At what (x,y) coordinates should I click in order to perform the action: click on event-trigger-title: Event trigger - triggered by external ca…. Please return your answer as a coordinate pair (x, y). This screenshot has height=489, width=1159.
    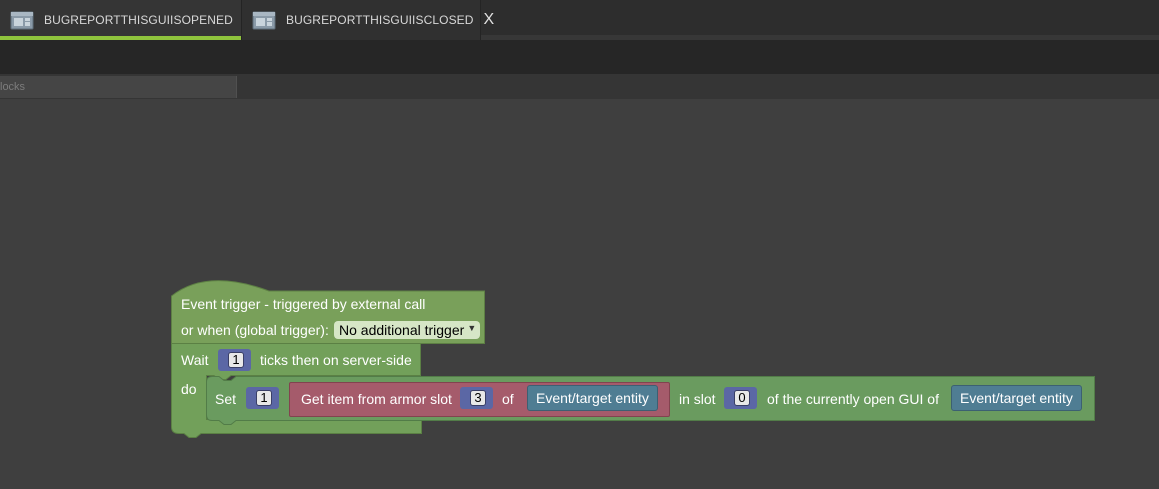
    Looking at the image, I should click on (303, 304).